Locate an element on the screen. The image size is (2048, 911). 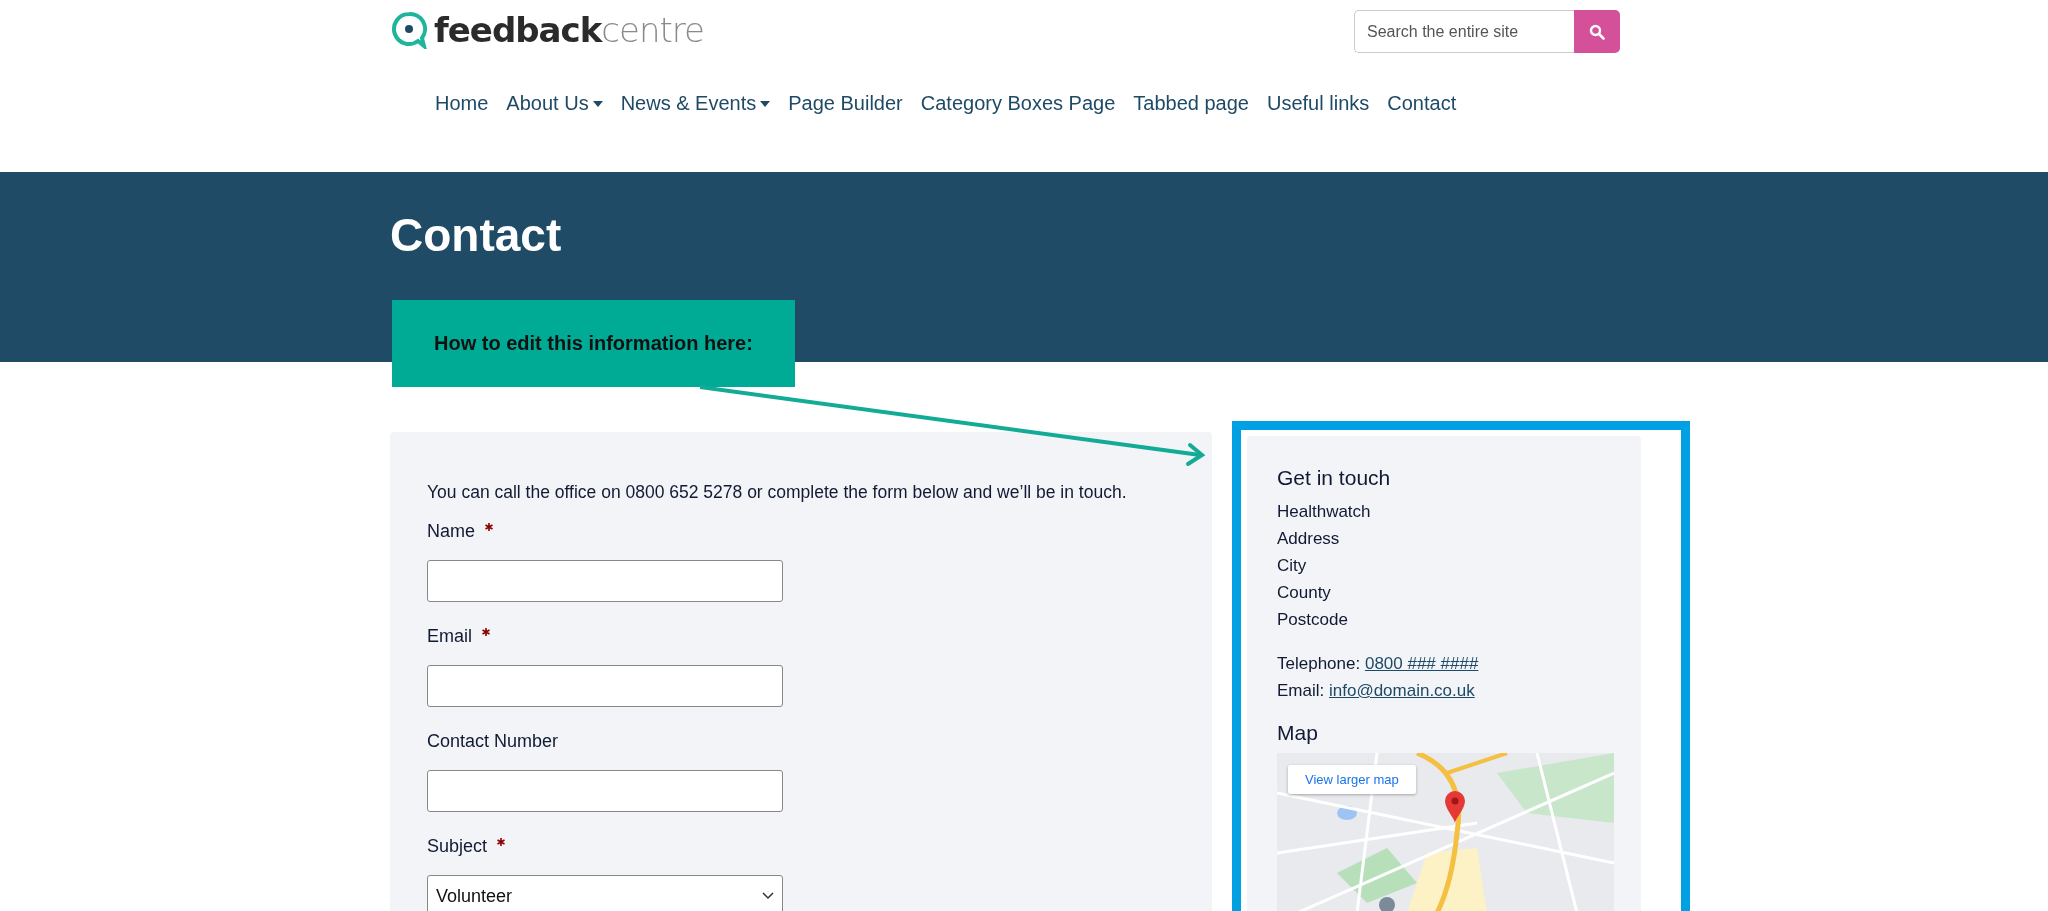
nav-link: Useful links is located at coordinates (1318, 103).